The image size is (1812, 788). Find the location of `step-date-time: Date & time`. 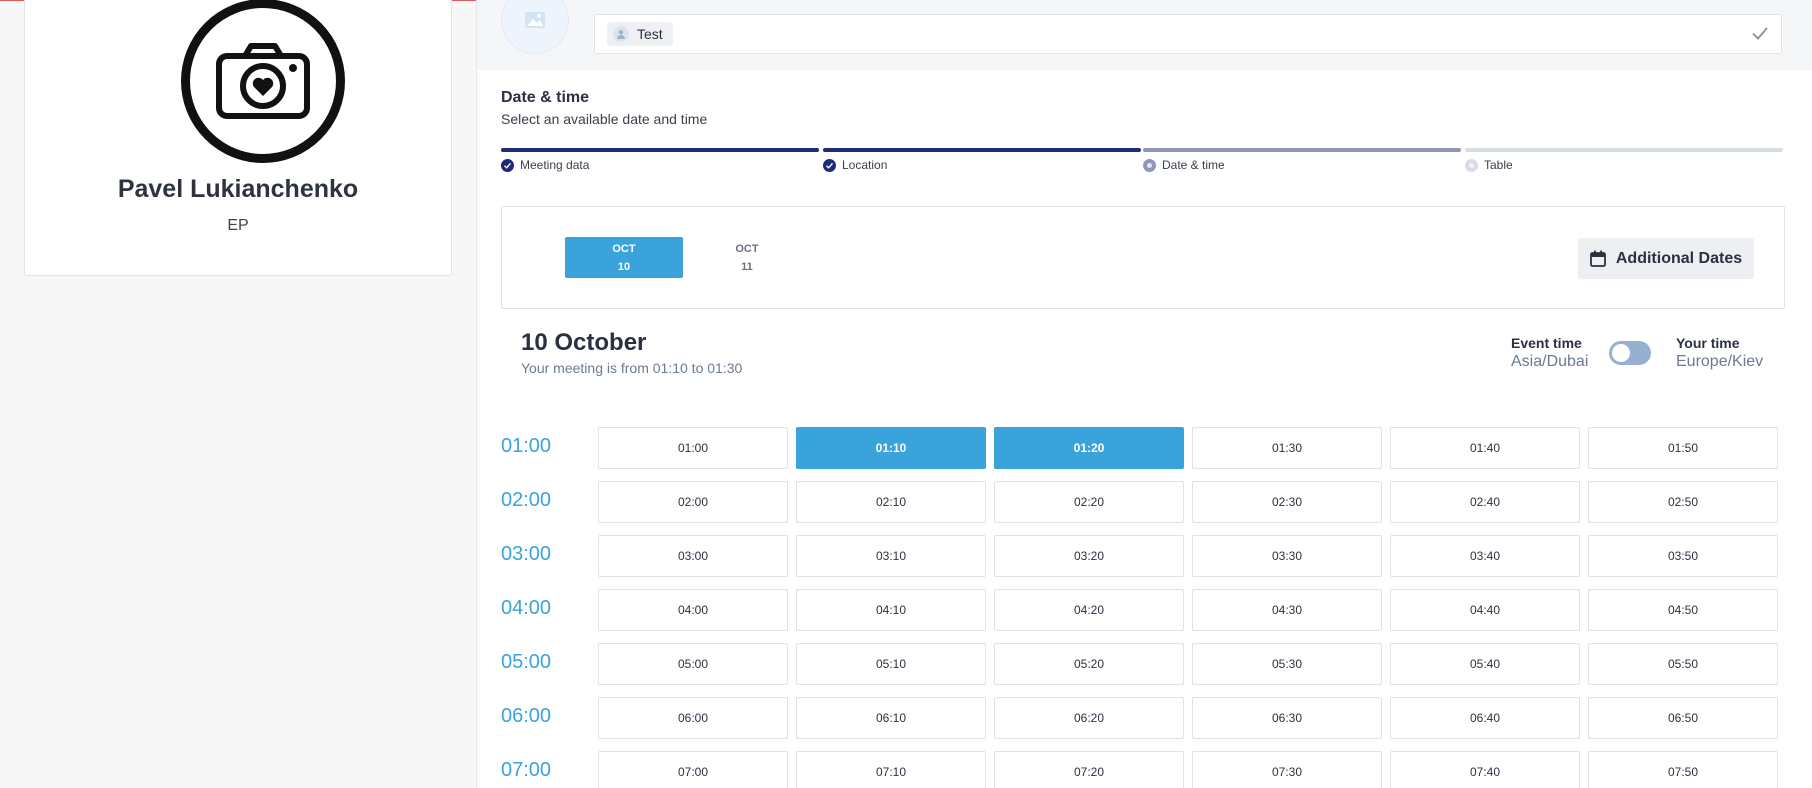

step-date-time: Date & time is located at coordinates (1302, 160).